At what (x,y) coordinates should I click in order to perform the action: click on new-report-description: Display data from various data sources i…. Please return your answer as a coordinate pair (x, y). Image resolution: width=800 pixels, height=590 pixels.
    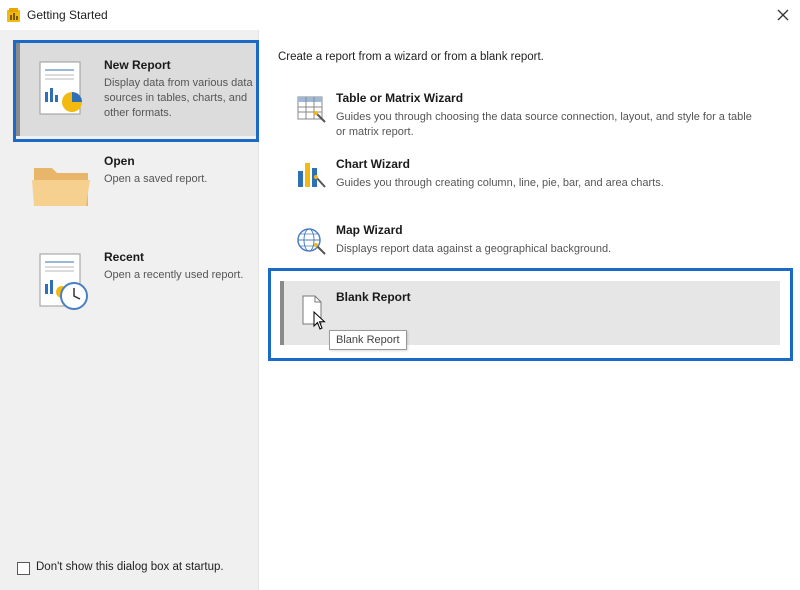
    Looking at the image, I should click on (178, 98).